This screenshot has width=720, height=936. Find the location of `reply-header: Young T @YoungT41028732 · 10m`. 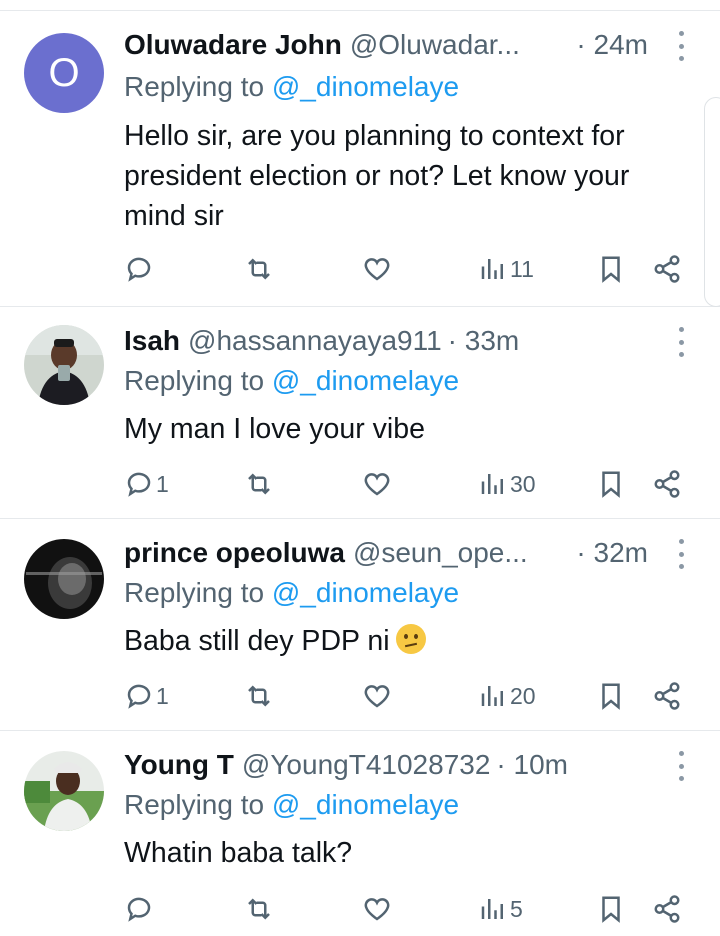

reply-header: Young T @YoungT41028732 · 10m is located at coordinates (346, 765).